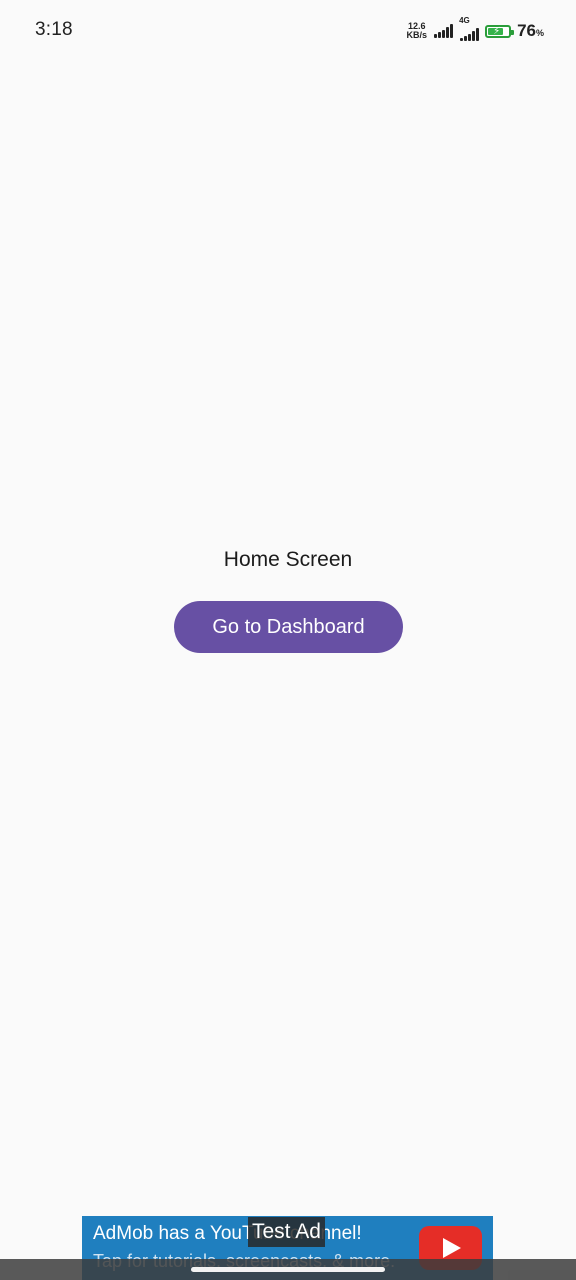  Describe the element at coordinates (464, 20) in the screenshot. I see `network-type-label: 4G` at that location.